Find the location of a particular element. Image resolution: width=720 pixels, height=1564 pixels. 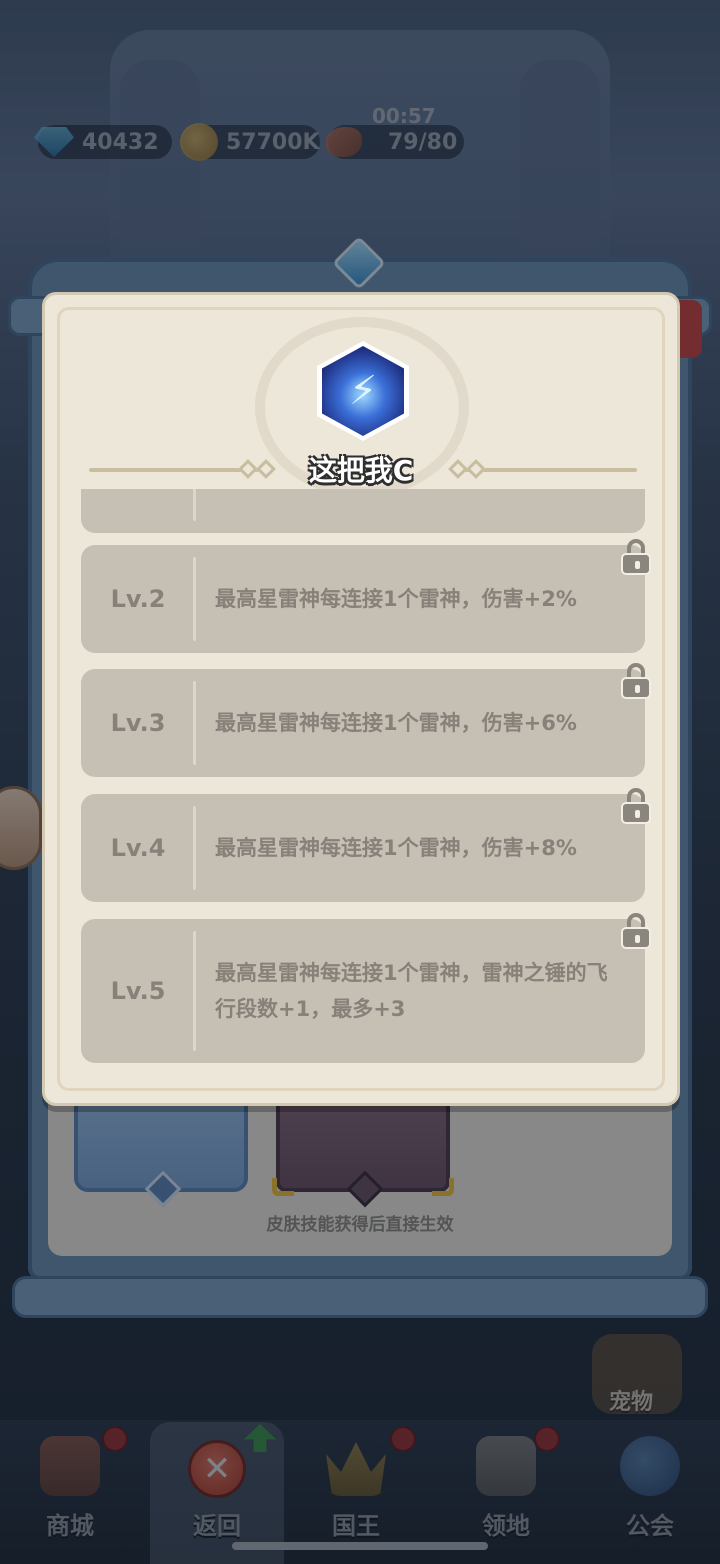

level-description: 最高星雷神每连接1个雷神，伤害+2% is located at coordinates (396, 599).